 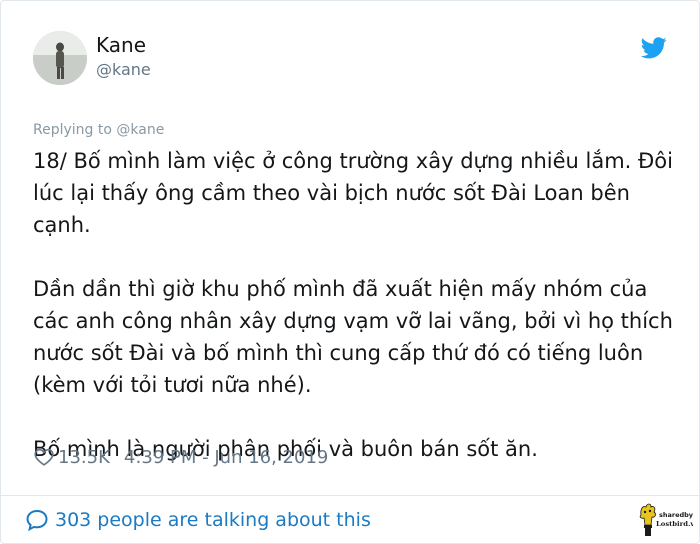 I want to click on watermark-logo: sharedby Lostbird.vn, so click(x=666, y=519).